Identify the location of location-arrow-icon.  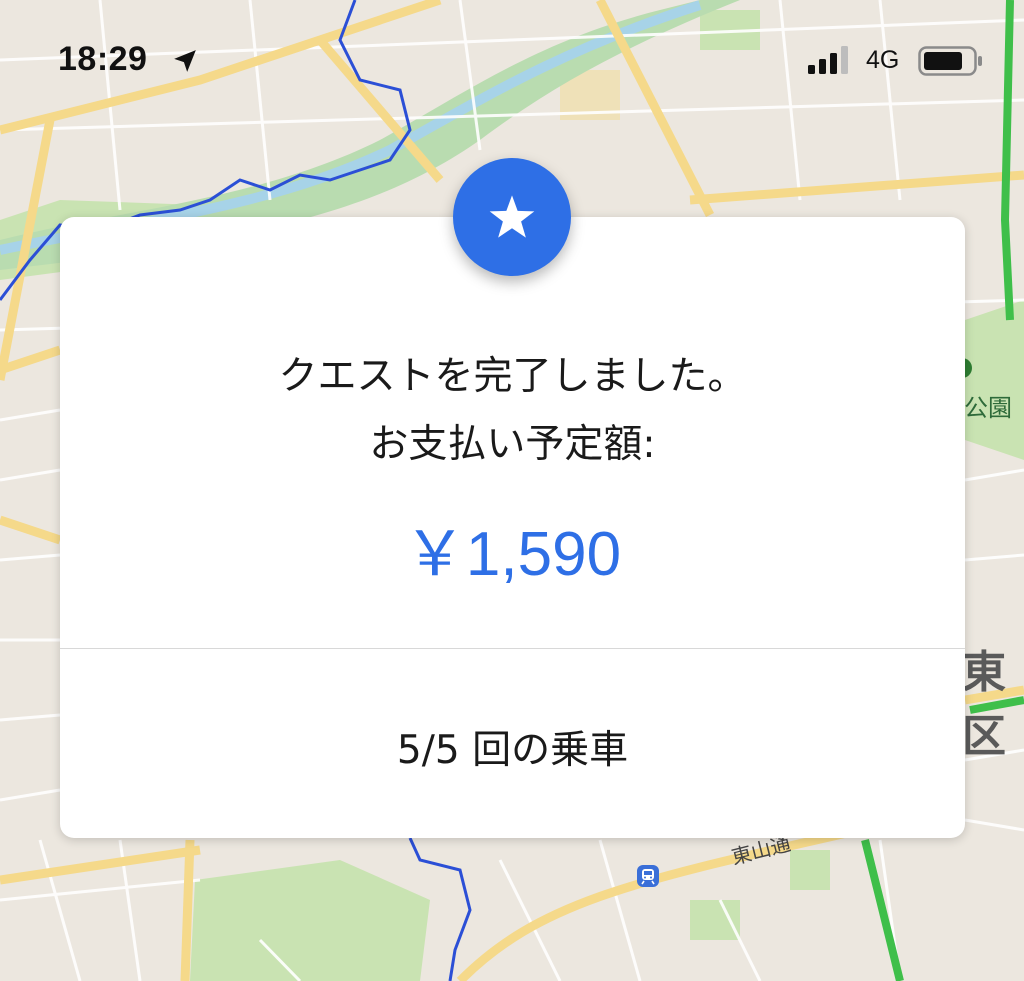
(185, 61).